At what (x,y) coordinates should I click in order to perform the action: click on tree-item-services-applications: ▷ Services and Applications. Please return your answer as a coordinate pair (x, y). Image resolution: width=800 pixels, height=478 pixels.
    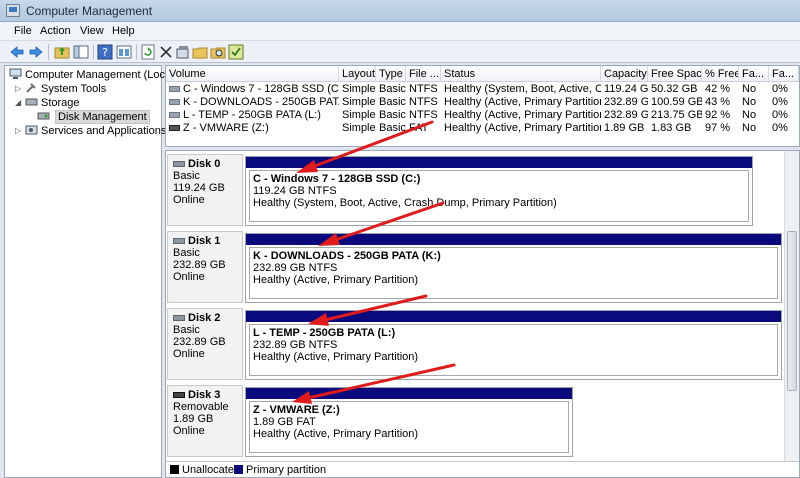
    Looking at the image, I should click on (90, 131).